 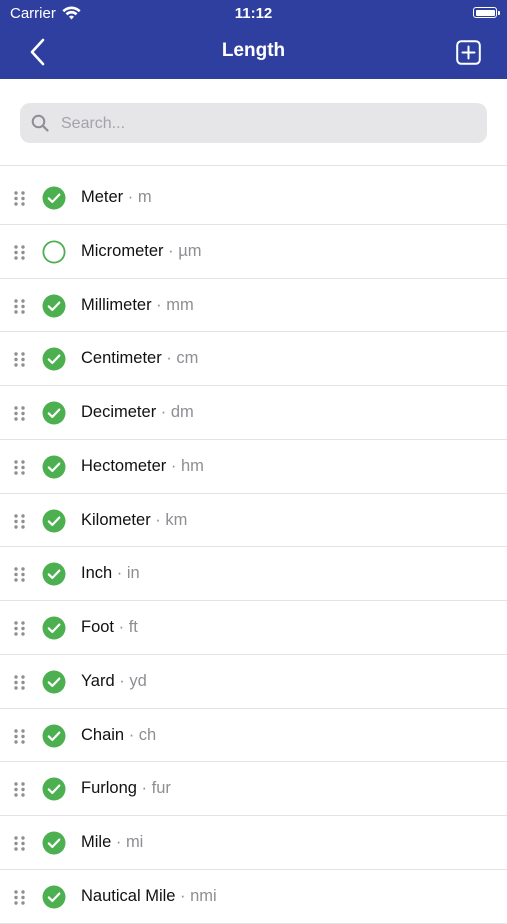 I want to click on nav-bar: Length, so click(x=253, y=53).